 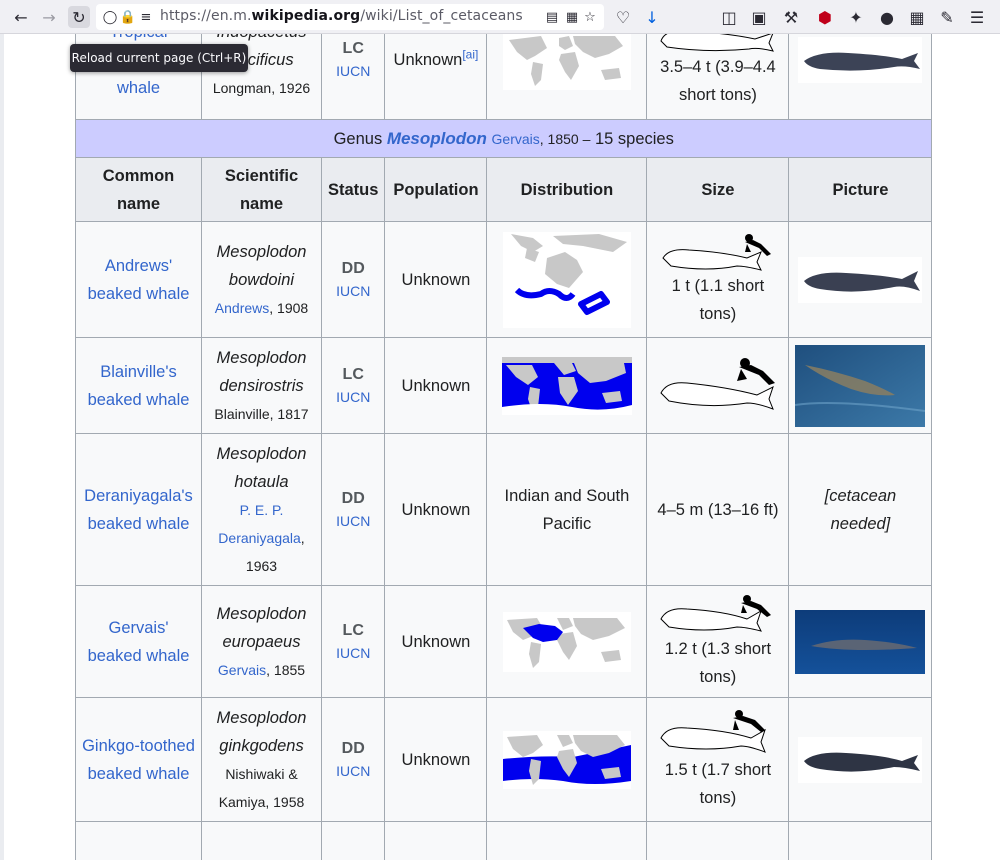 I want to click on scientific-name-cell: Mesoplodon densirostris Blainville, 1817, so click(x=261, y=385).